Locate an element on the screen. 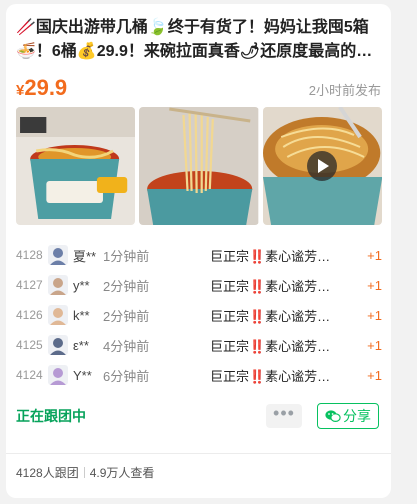  joined-count: 4128人跟团 is located at coordinates (47, 473).